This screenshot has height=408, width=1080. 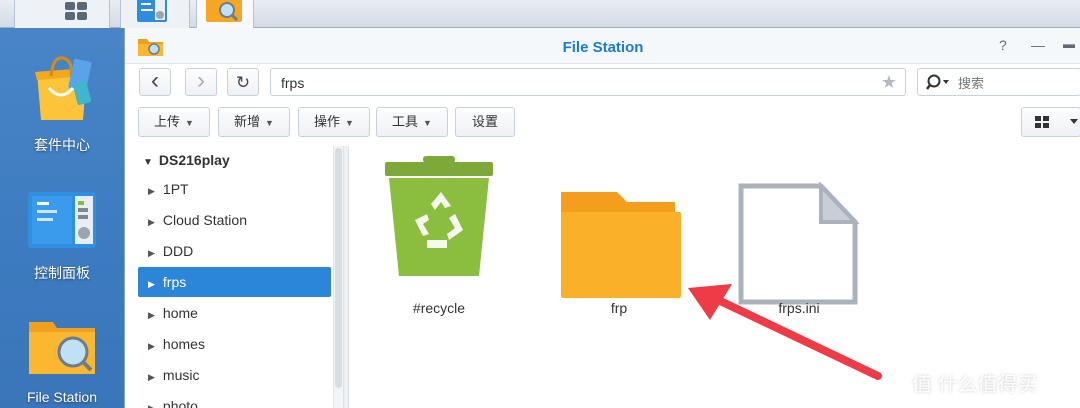 What do you see at coordinates (62, 145) in the screenshot?
I see `desktop-package-center-label: 套件中心` at bounding box center [62, 145].